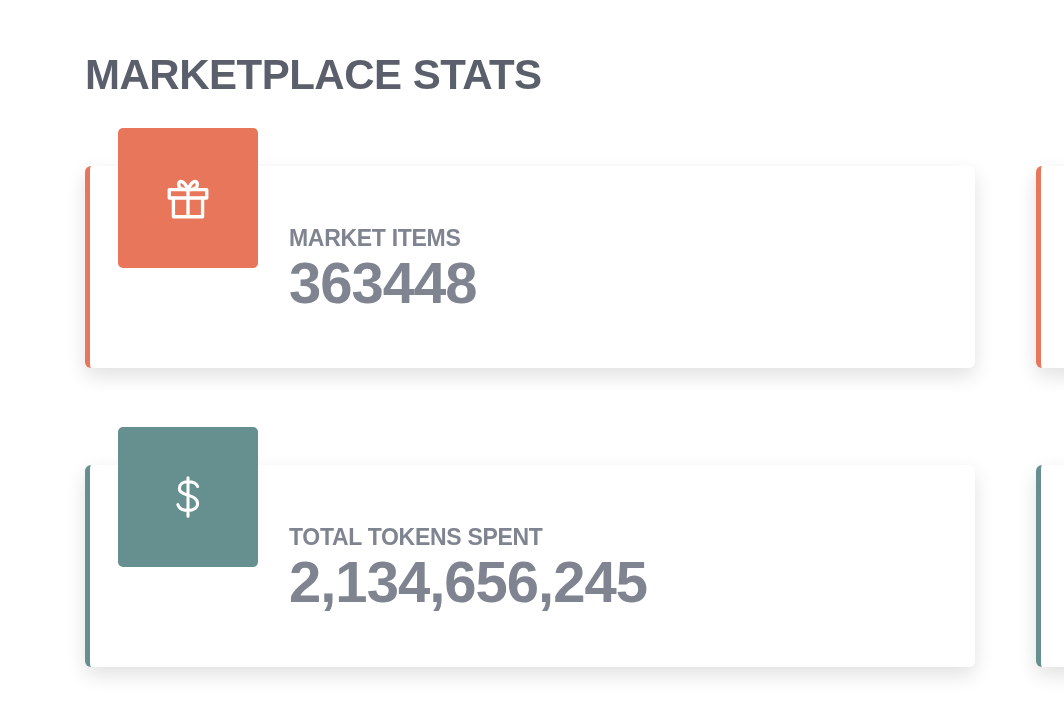 This screenshot has width=1064, height=708. I want to click on stat-value: 2,134,656,245, so click(468, 582).